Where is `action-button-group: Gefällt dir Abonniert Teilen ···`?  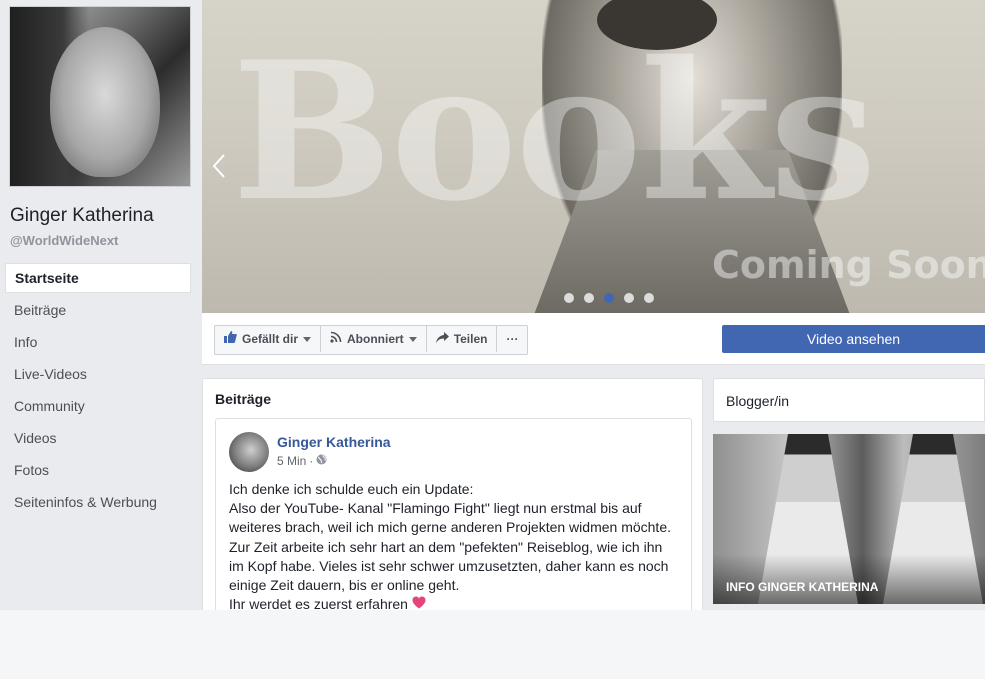 action-button-group: Gefällt dir Abonniert Teilen ··· is located at coordinates (371, 340).